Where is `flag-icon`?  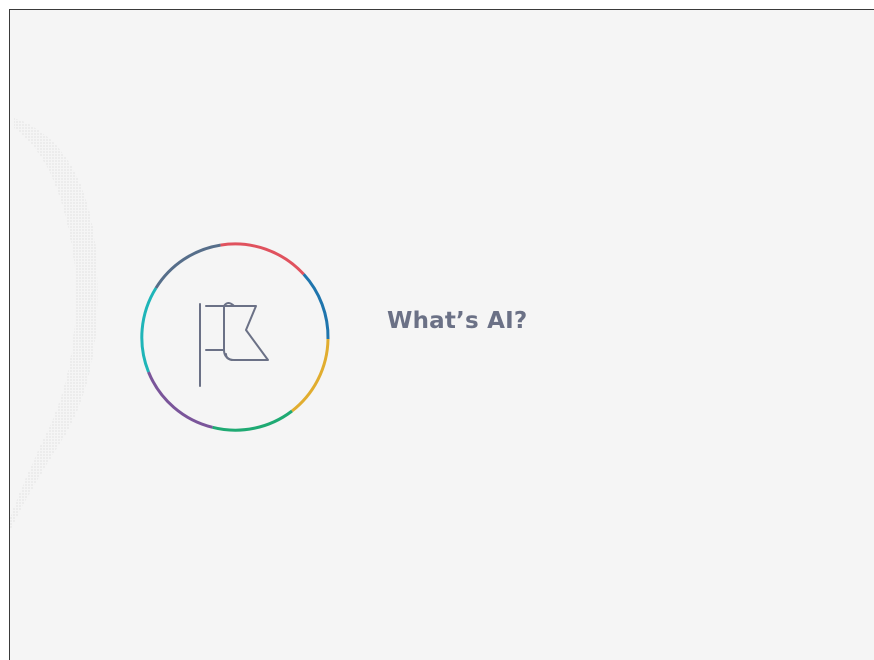
flag-icon is located at coordinates (234, 344).